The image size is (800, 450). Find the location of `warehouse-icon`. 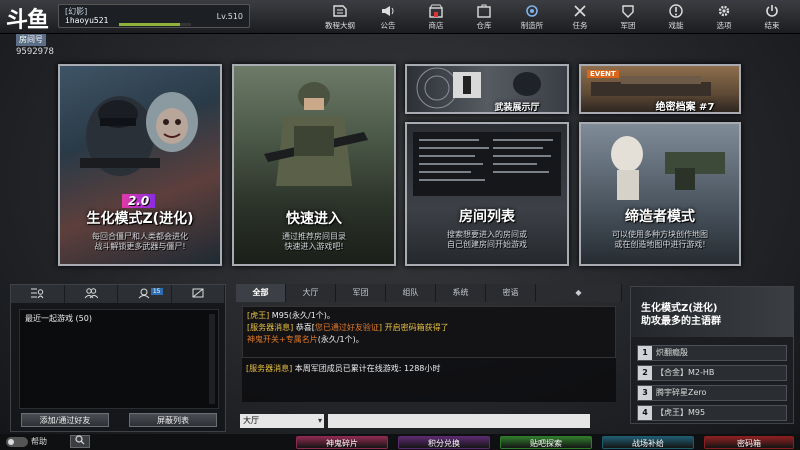

warehouse-icon is located at coordinates (484, 11).